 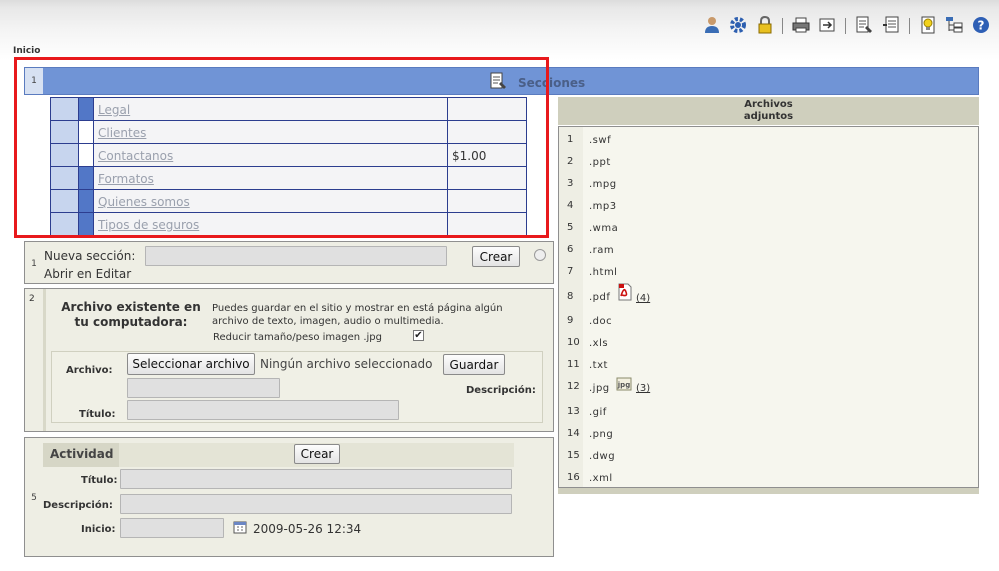 I want to click on new-section-label: Nueva sección:, so click(x=90, y=256).